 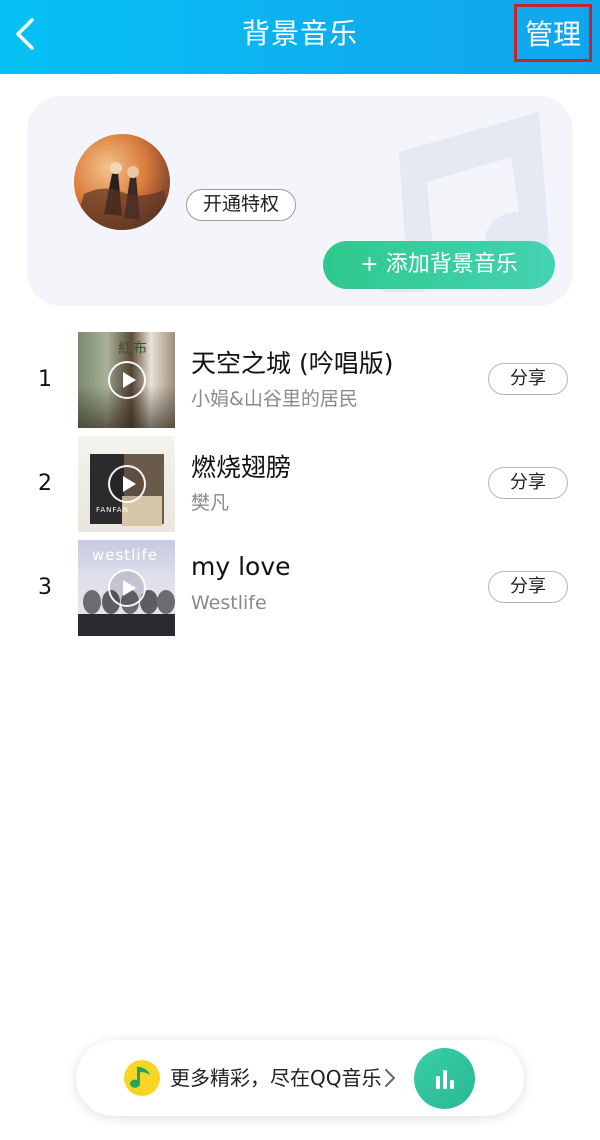 I want to click on song-title: 燃烧翅膀, so click(x=241, y=467).